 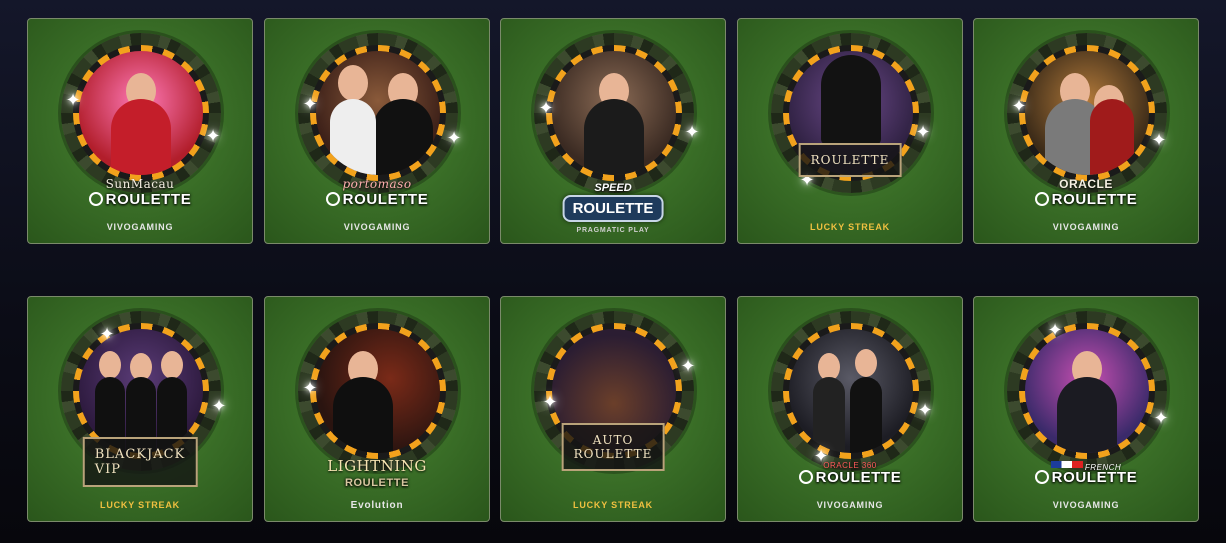 What do you see at coordinates (613, 447) in the screenshot?
I see `game-title: AUTO ROULETTE` at bounding box center [613, 447].